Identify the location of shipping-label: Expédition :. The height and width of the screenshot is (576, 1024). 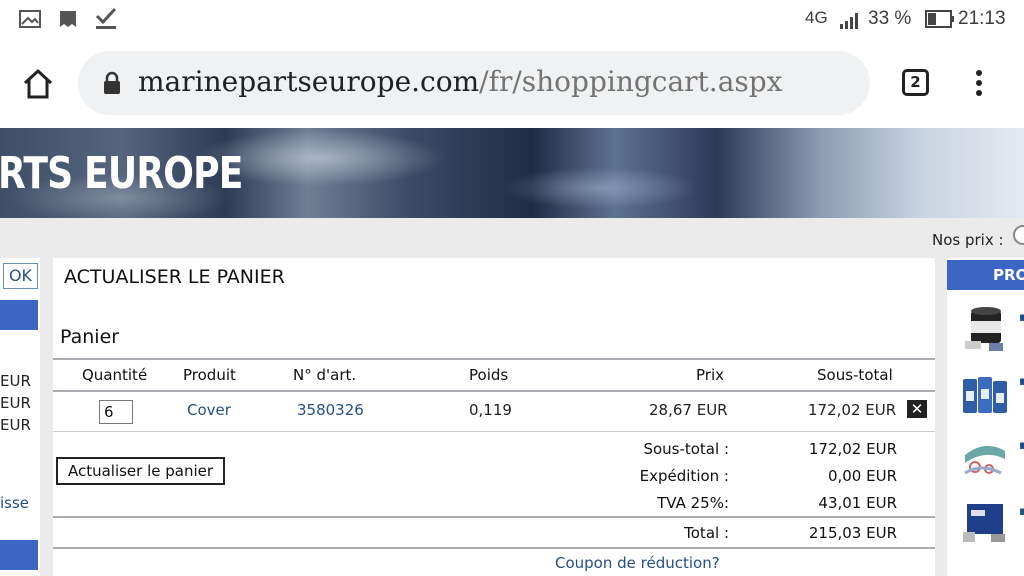
(684, 476).